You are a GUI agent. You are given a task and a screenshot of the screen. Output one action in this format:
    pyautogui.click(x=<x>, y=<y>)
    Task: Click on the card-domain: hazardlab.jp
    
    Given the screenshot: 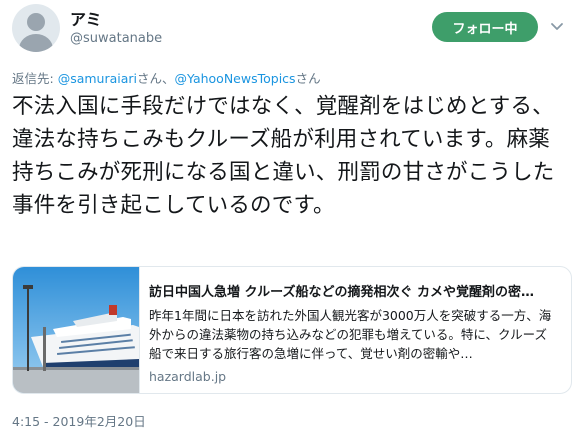 What is the action you would take?
    pyautogui.click(x=188, y=376)
    